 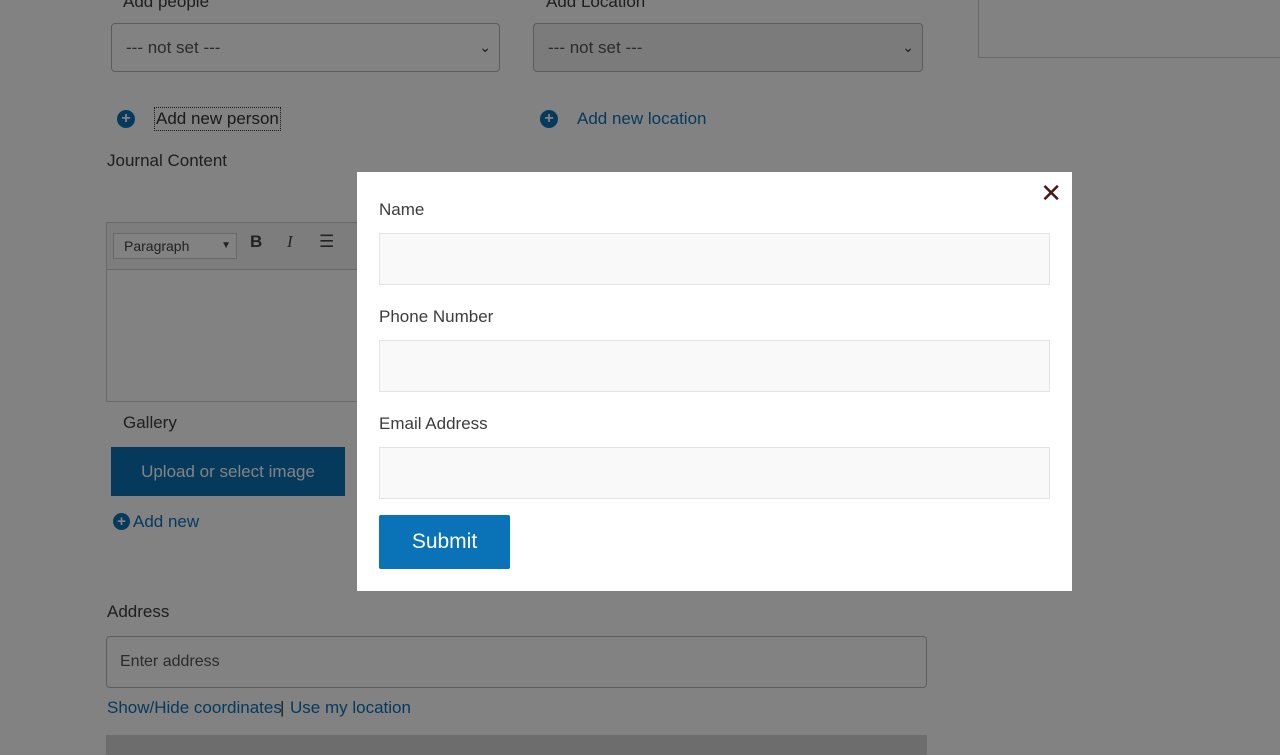 What do you see at coordinates (444, 542) in the screenshot?
I see `submit-button: Submit` at bounding box center [444, 542].